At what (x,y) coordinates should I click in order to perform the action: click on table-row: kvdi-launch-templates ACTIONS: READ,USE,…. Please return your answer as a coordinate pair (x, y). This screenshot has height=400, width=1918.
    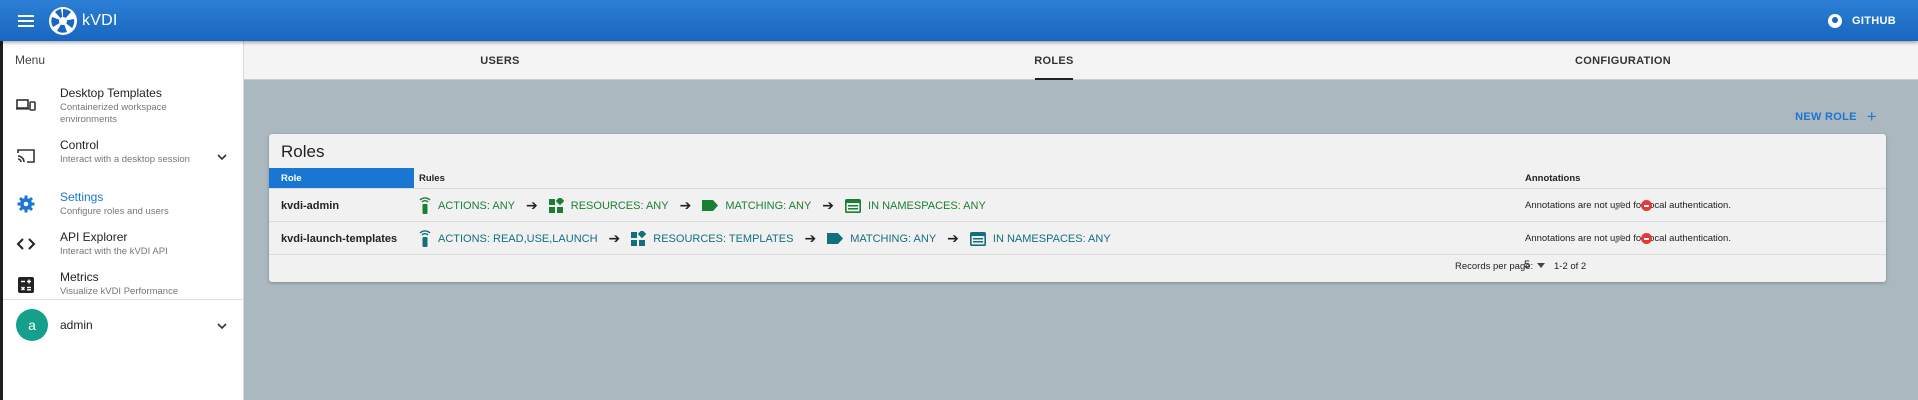
    Looking at the image, I should click on (1077, 237).